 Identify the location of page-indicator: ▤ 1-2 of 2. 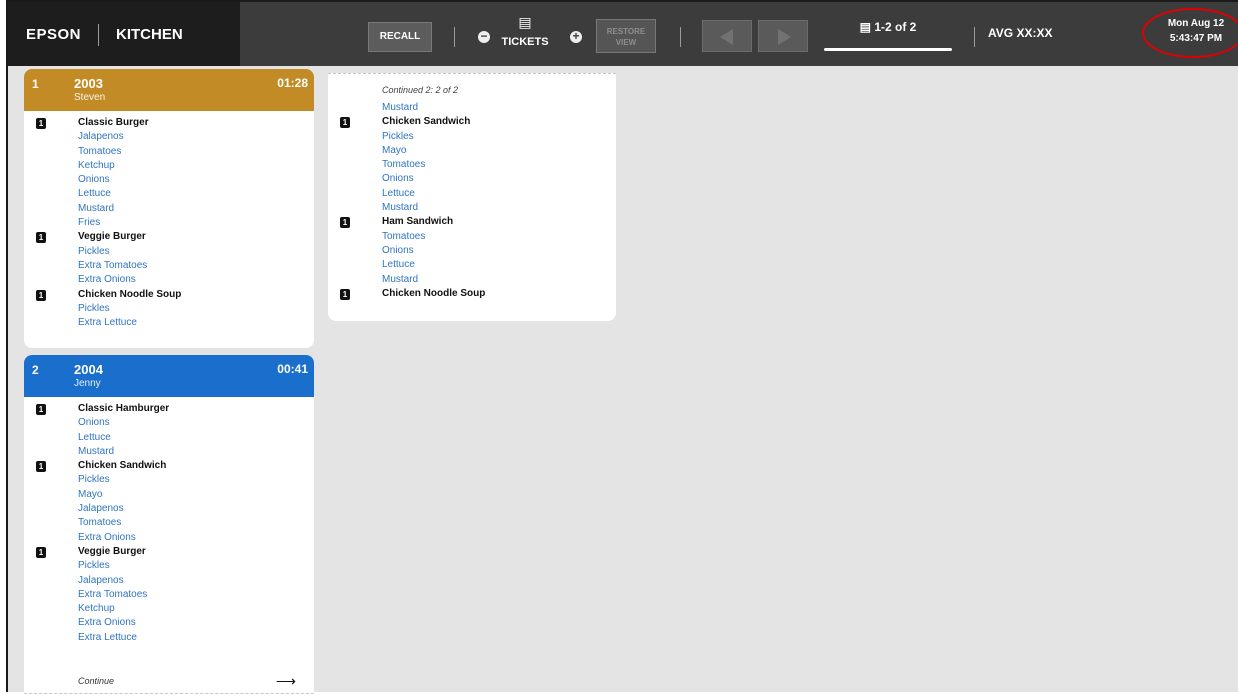
(888, 27).